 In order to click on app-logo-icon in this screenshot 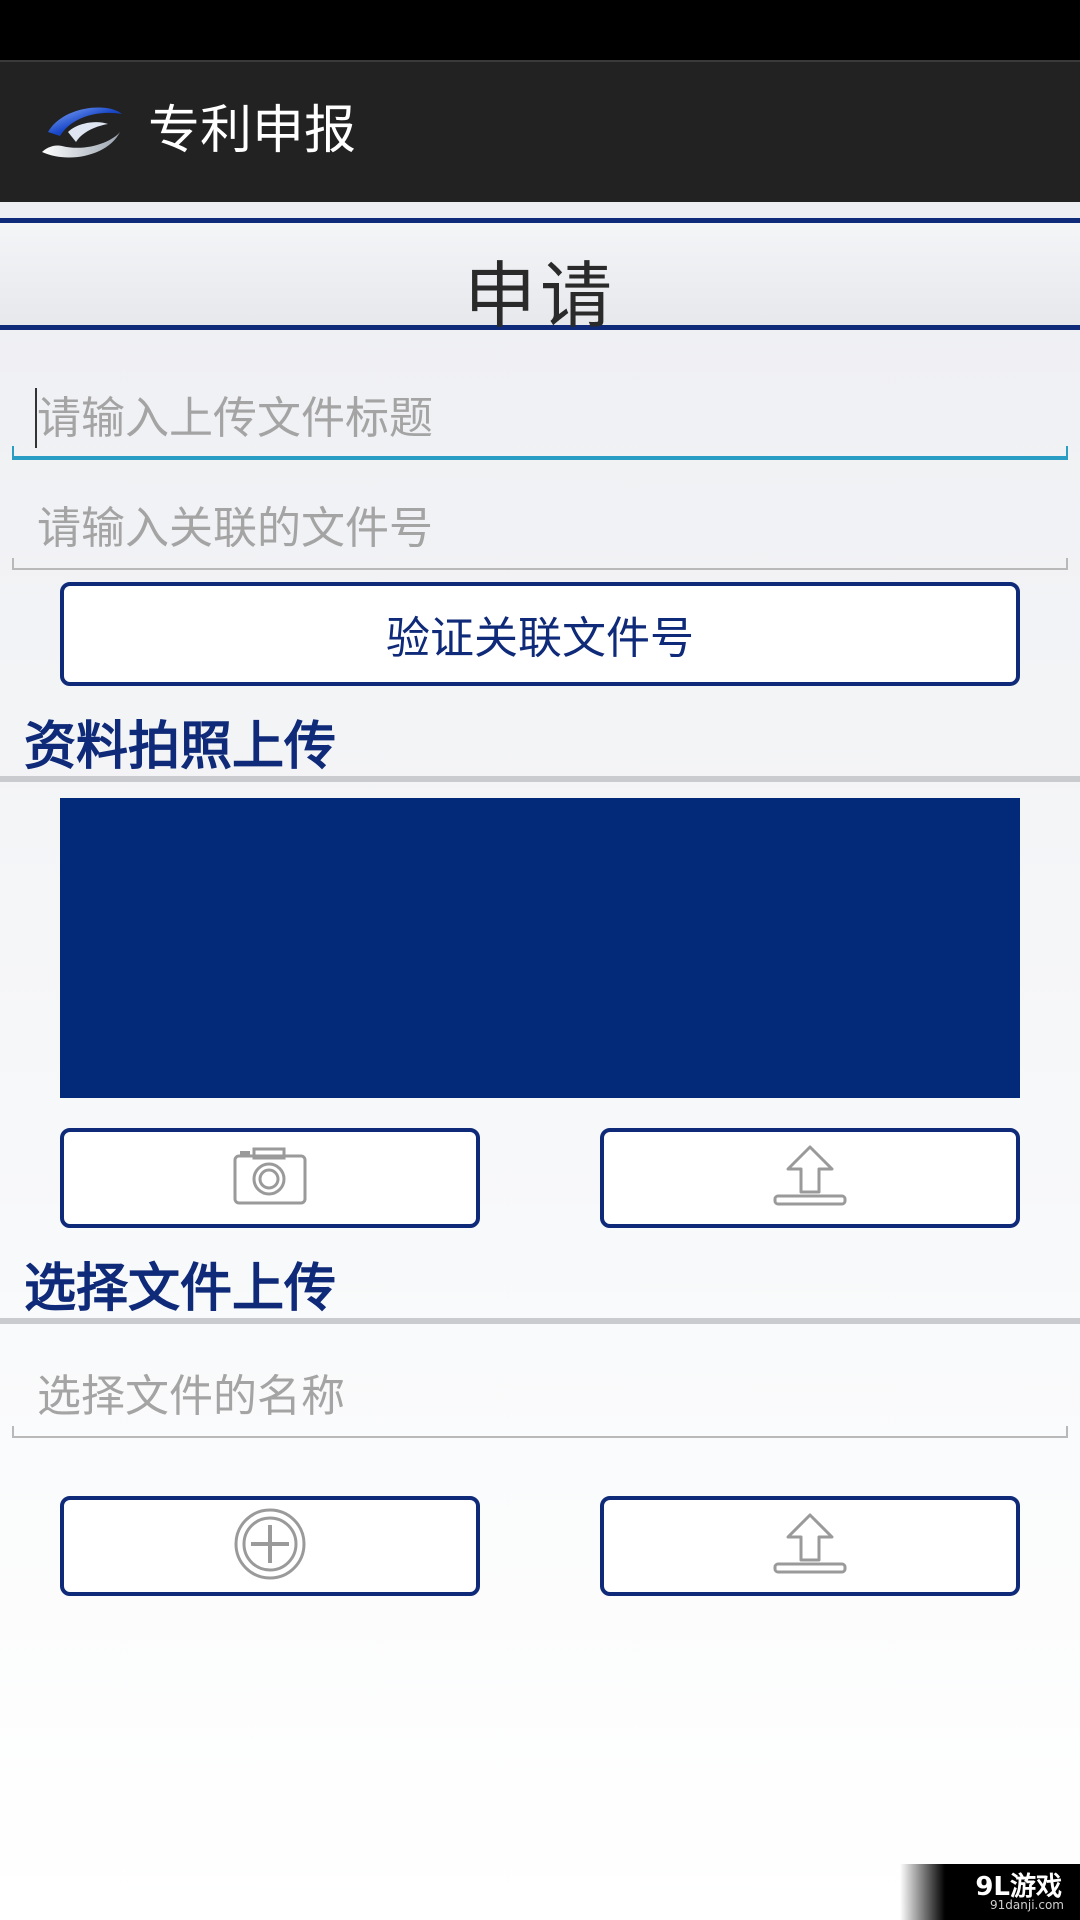, I will do `click(83, 134)`.